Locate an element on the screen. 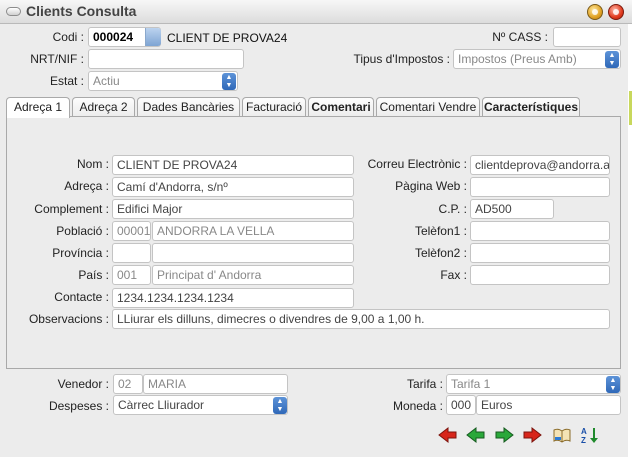  contacte-label: Contacte : is located at coordinates (81, 297).